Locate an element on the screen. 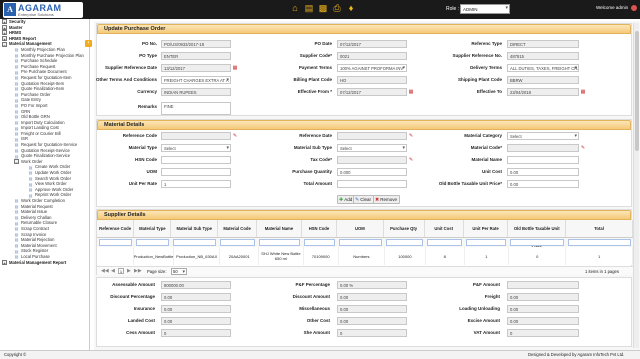 Image resolution: width=640 pixels, height=359 pixels. document-icon: ▤ is located at coordinates (309, 8).